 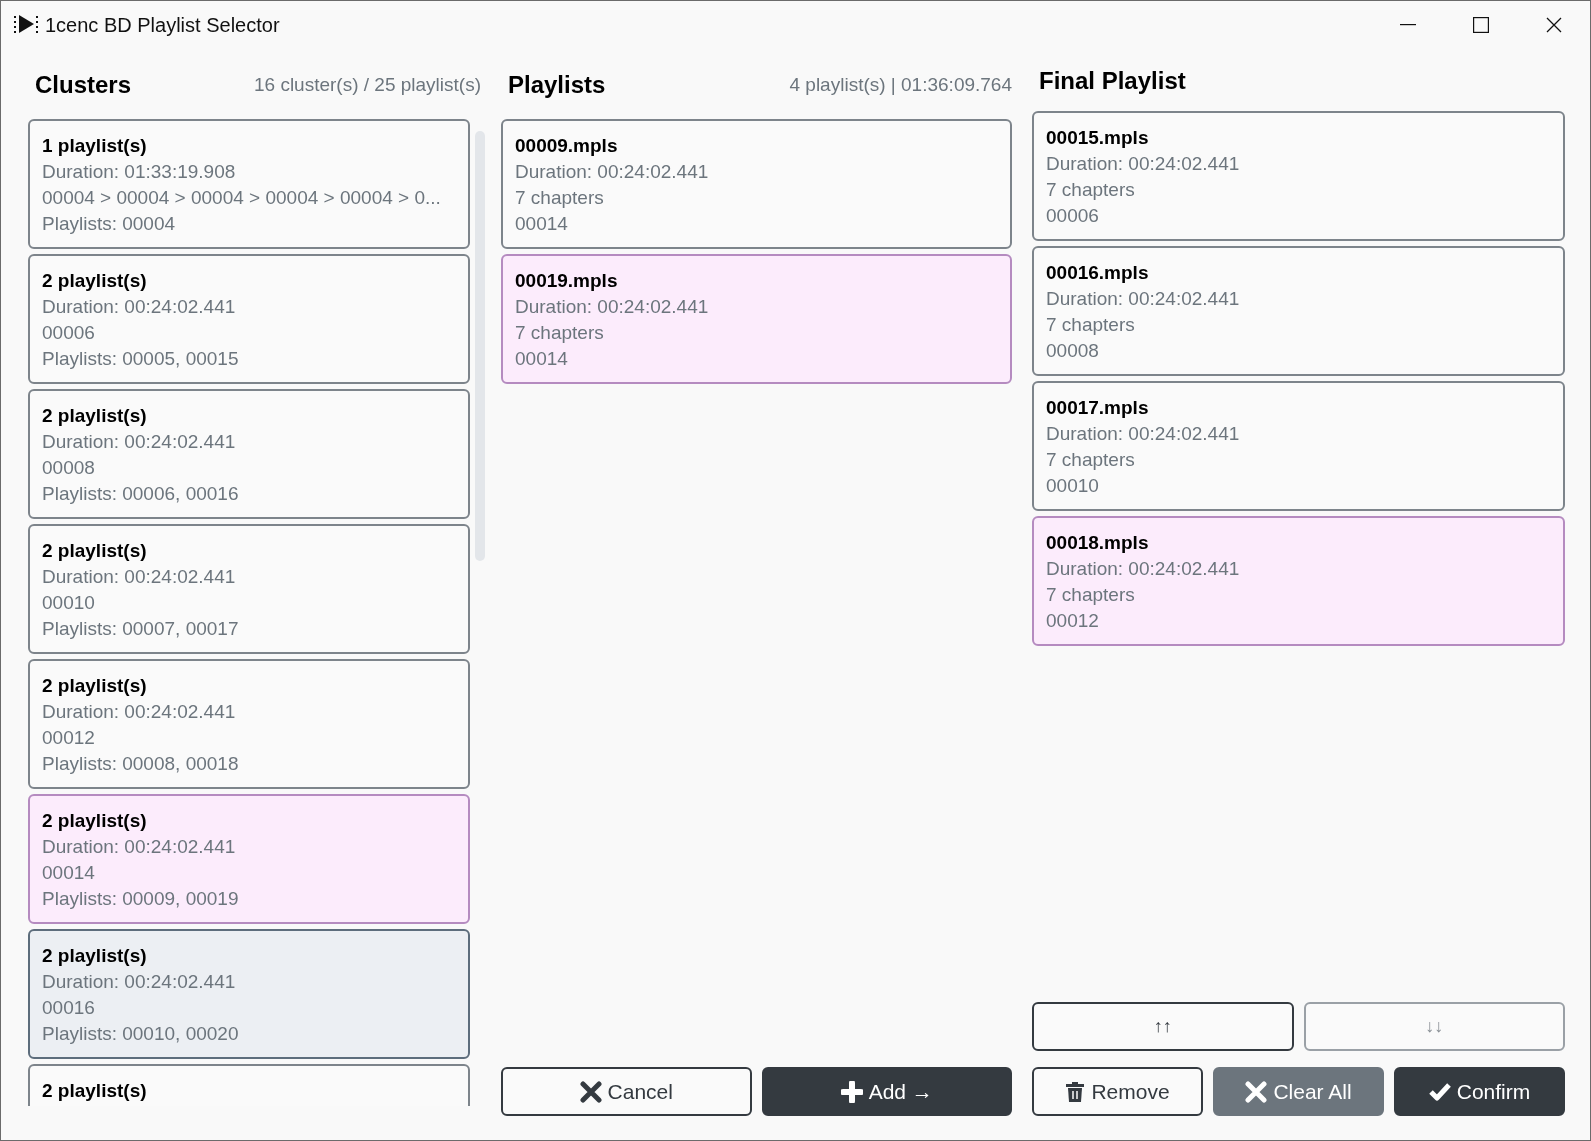 I want to click on cluster-card: 1 playlist(s) Duration: 01:33:19.908 00004 > 00004 > 00004 > 00004 > 00004 > 0... Playlists: 00004, so click(x=249, y=184).